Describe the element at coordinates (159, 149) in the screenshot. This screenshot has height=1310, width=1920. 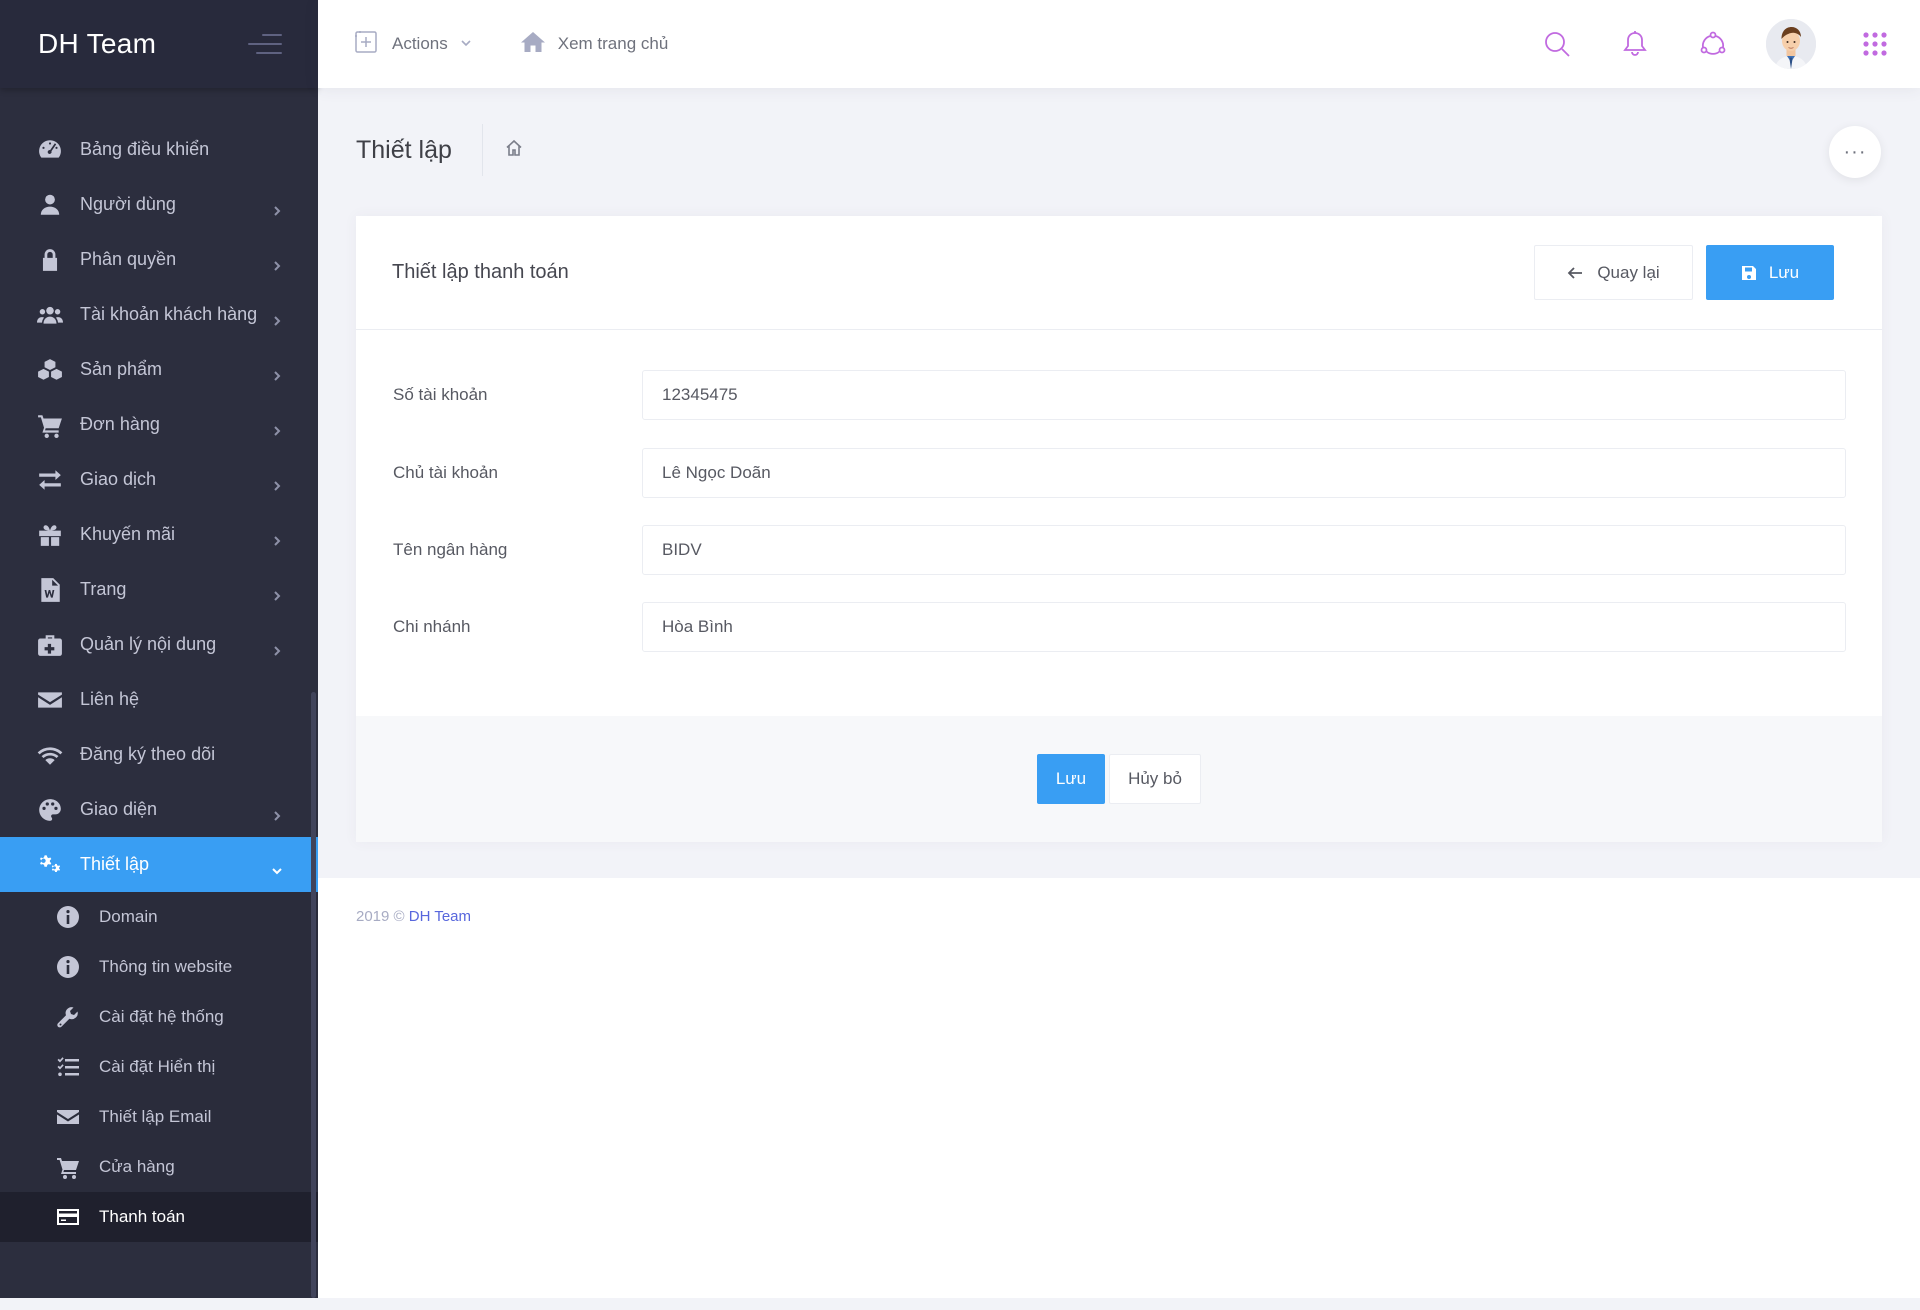
I see `sidebar-item-dashboard: Bảng điều khiển` at that location.